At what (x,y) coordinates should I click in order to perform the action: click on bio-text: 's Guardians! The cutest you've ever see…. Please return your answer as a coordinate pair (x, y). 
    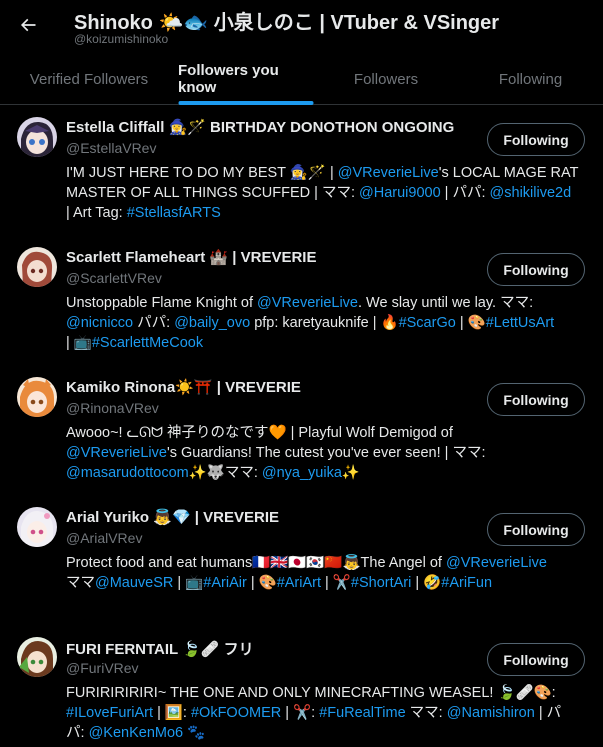
    Looking at the image, I should click on (326, 453).